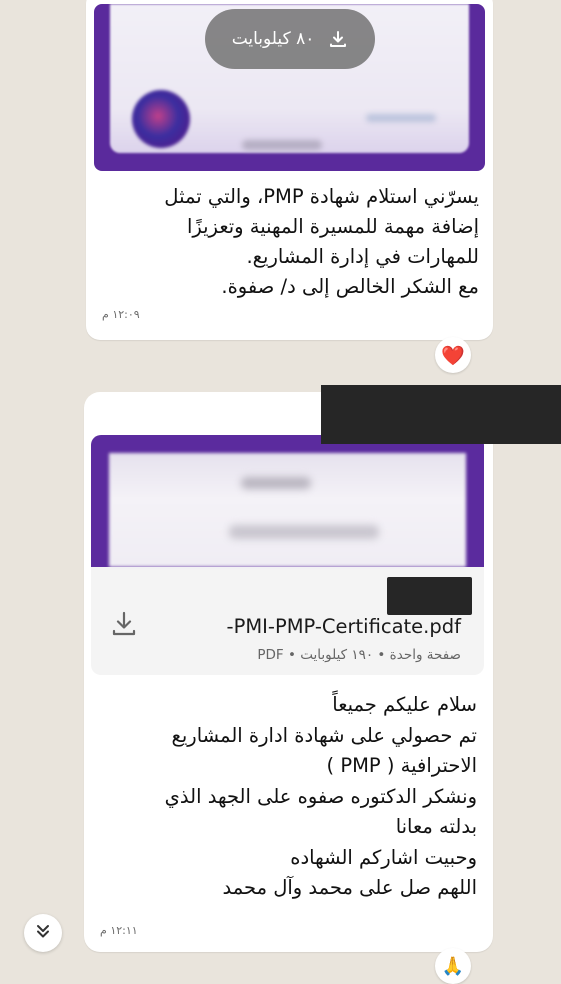 This screenshot has width=561, height=984. Describe the element at coordinates (349, 887) in the screenshot. I see `message-line: اللهم صل على محمد وآل محمد` at that location.